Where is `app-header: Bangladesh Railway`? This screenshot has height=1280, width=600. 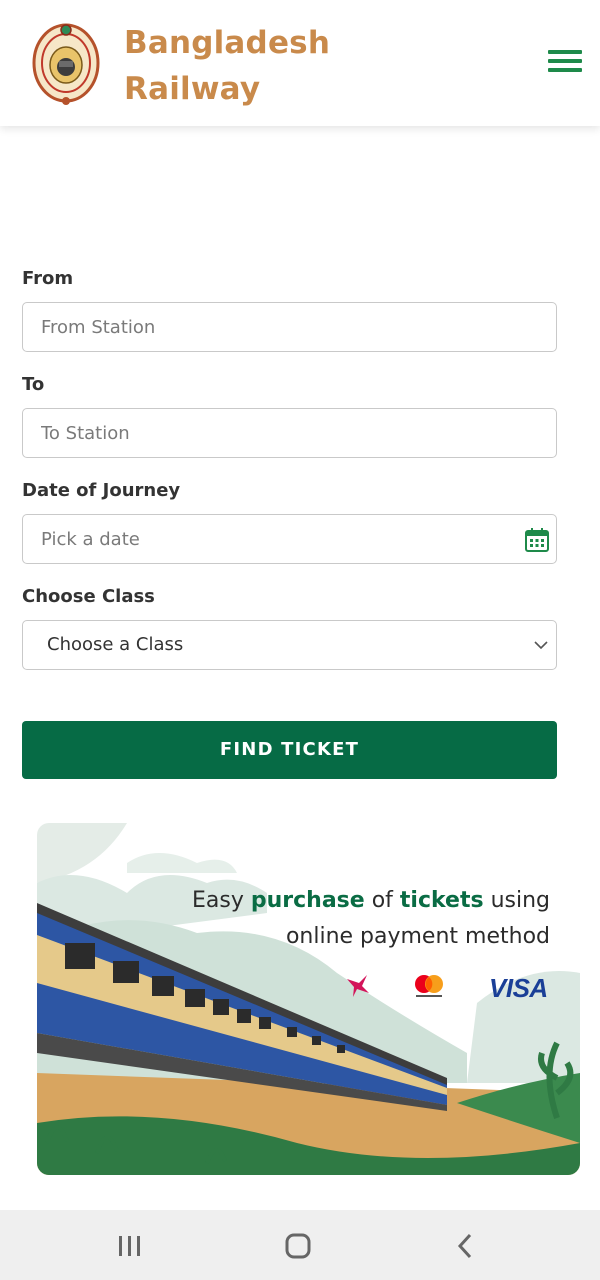 app-header: Bangladesh Railway is located at coordinates (300, 63).